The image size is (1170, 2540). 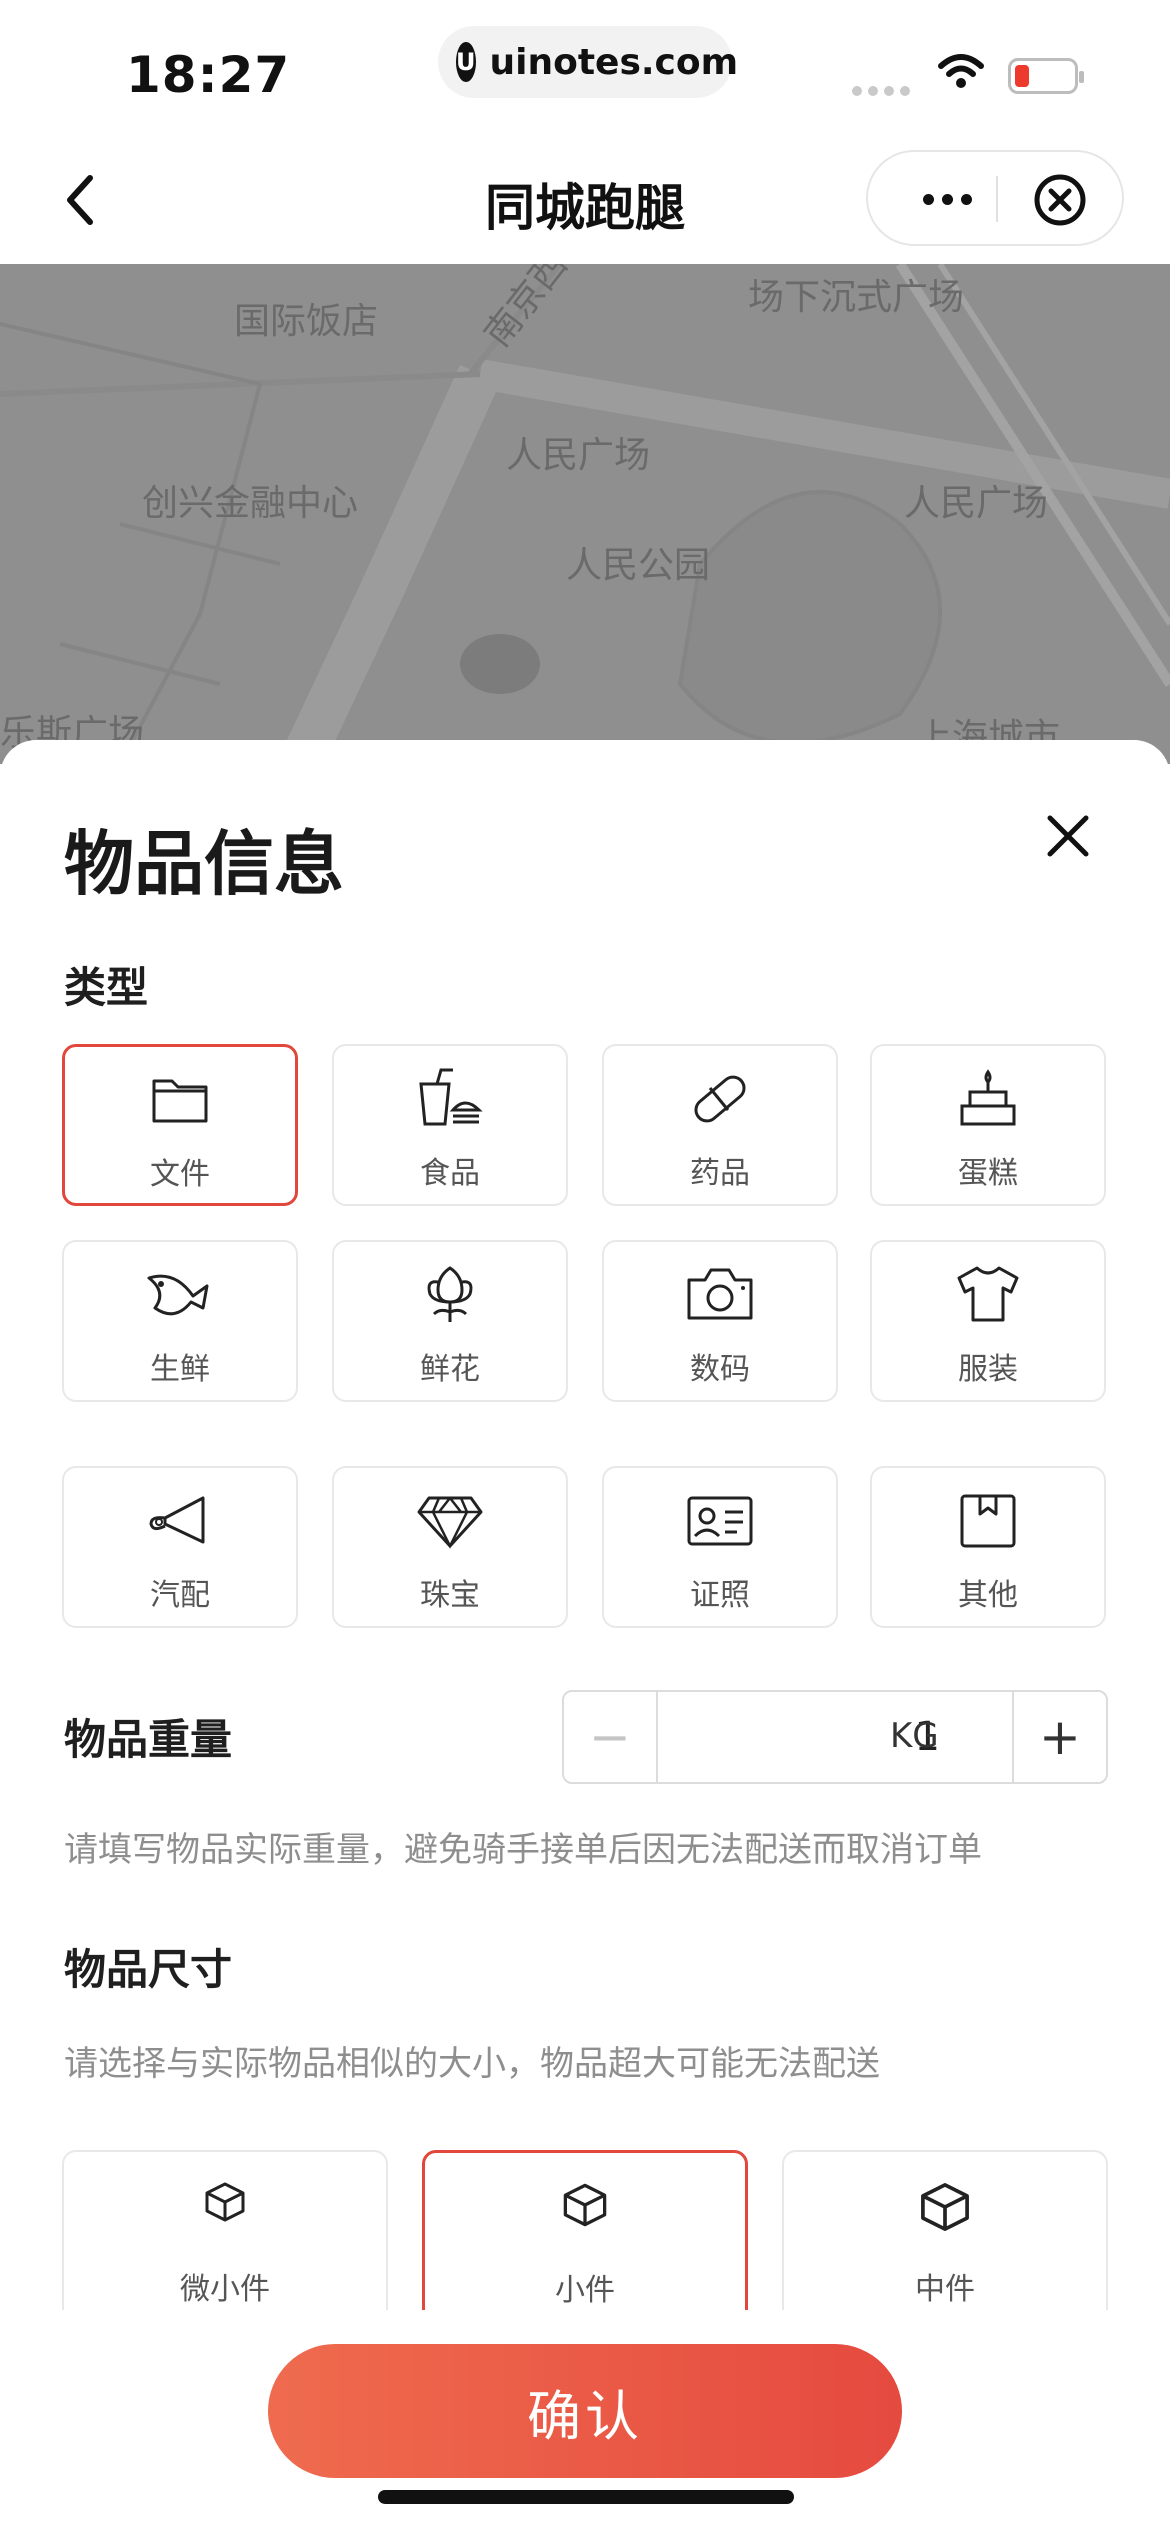 What do you see at coordinates (180, 1595) in the screenshot?
I see `type-option-label: 汽配` at bounding box center [180, 1595].